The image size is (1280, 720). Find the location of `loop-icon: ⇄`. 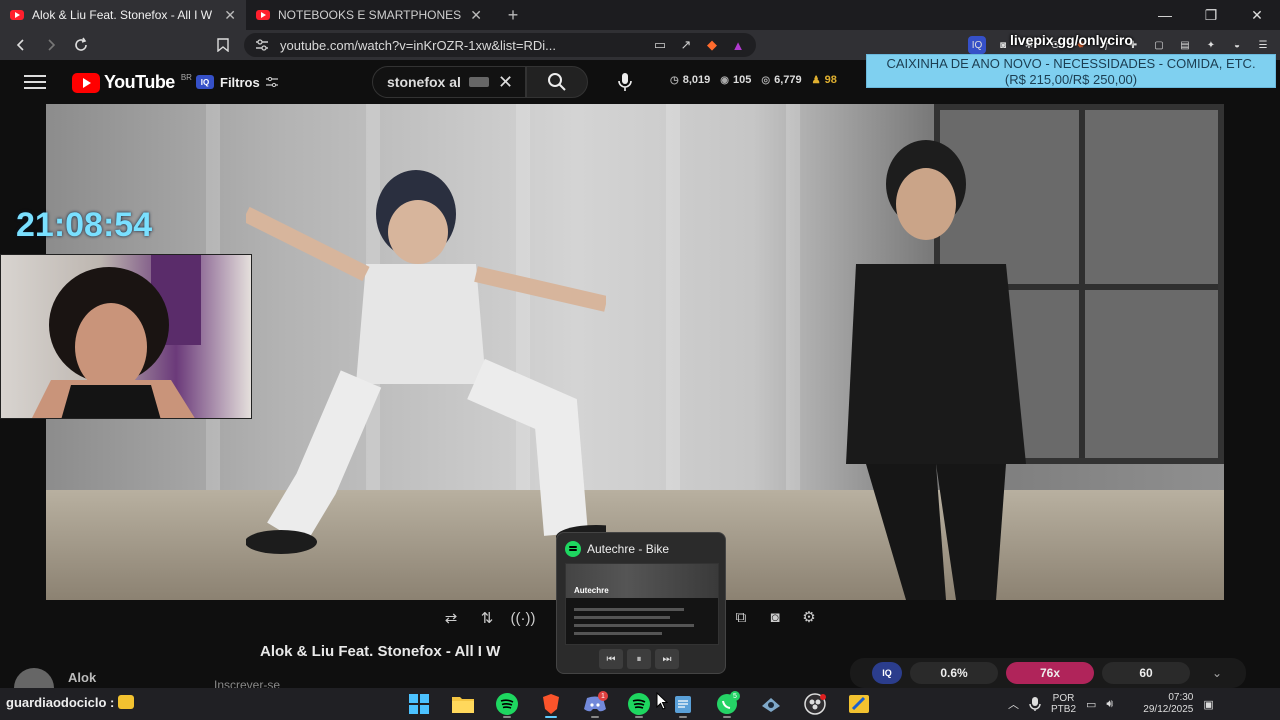

loop-icon: ⇄ is located at coordinates (451, 618).